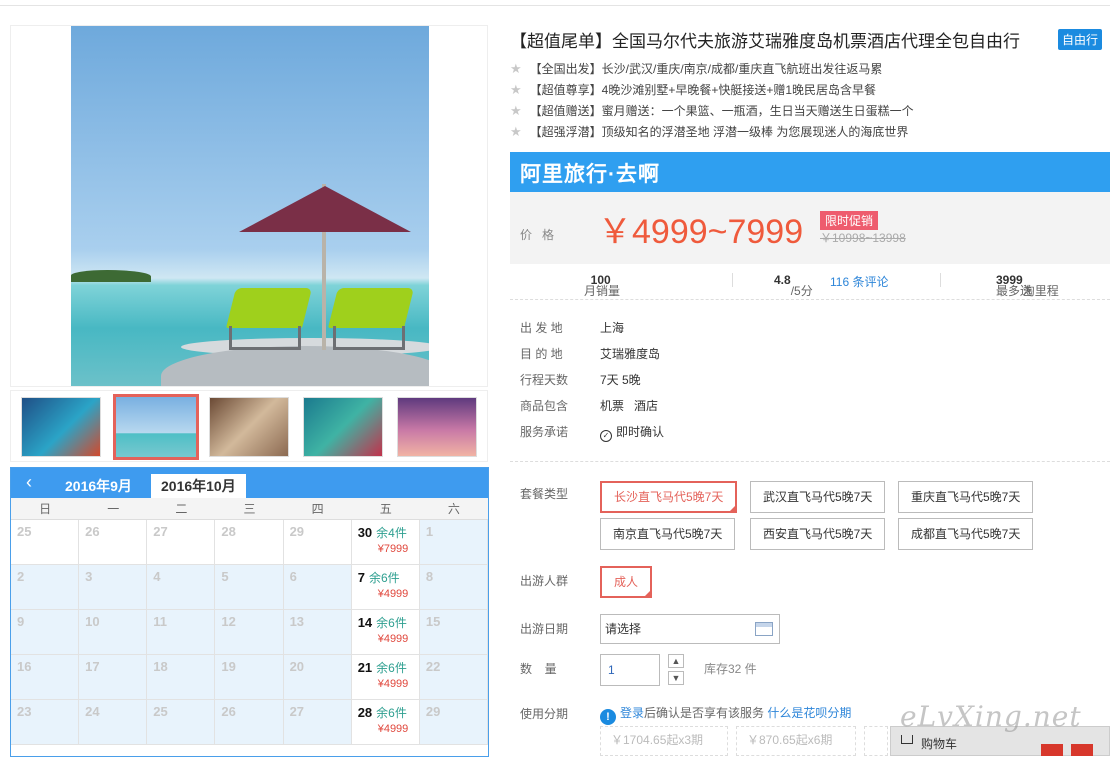  What do you see at coordinates (516, 110) in the screenshot?
I see `star-icon: ★` at bounding box center [516, 110].